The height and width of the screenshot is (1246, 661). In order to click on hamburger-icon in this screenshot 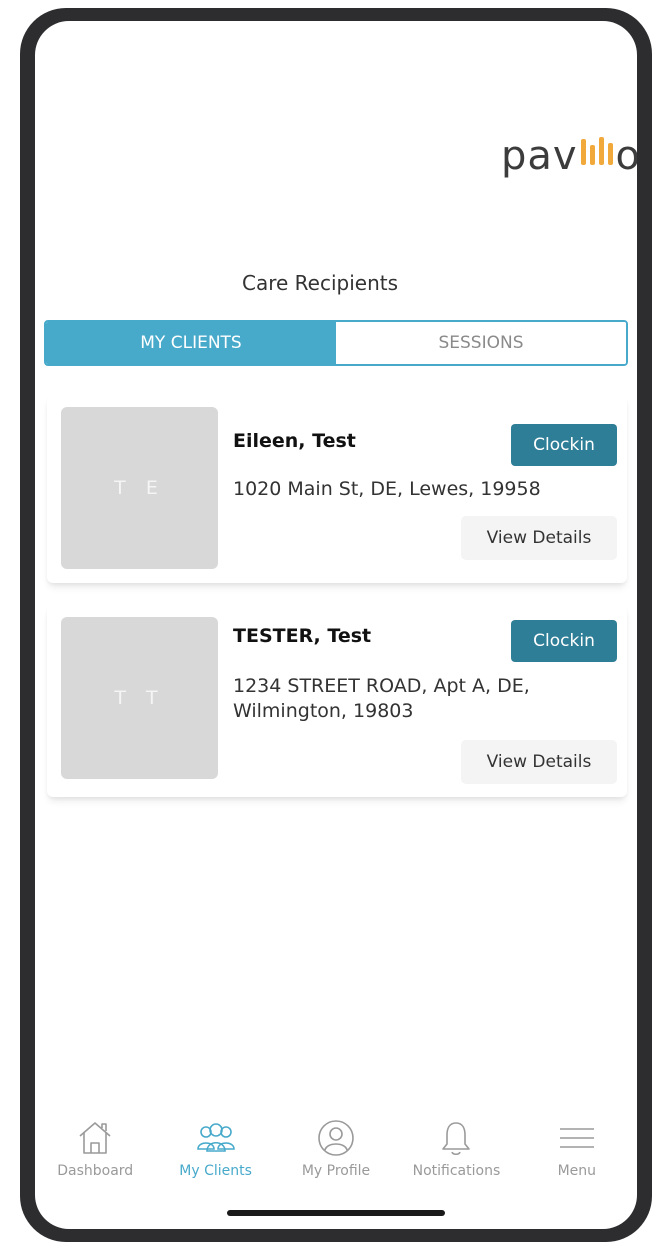, I will do `click(577, 1138)`.